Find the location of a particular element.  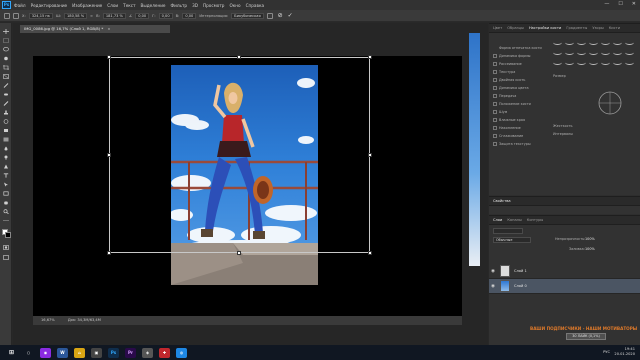

layer-name: Слой 1 is located at coordinates (520, 271).